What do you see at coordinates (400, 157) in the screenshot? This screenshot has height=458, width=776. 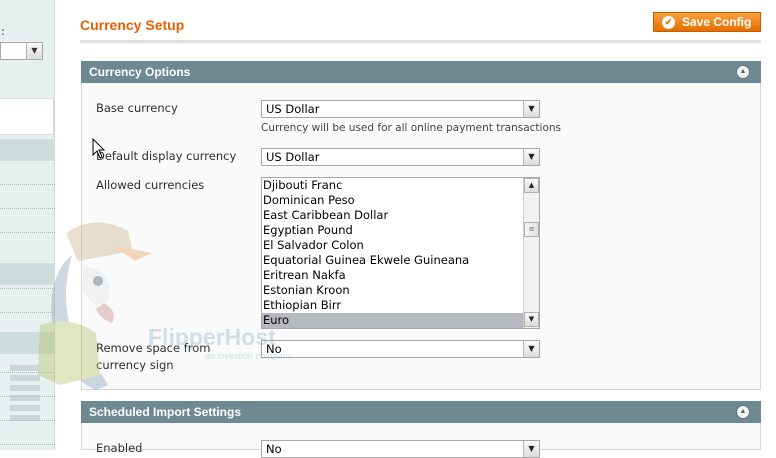 I see `default-display-currency-select: US Dollar ▼` at bounding box center [400, 157].